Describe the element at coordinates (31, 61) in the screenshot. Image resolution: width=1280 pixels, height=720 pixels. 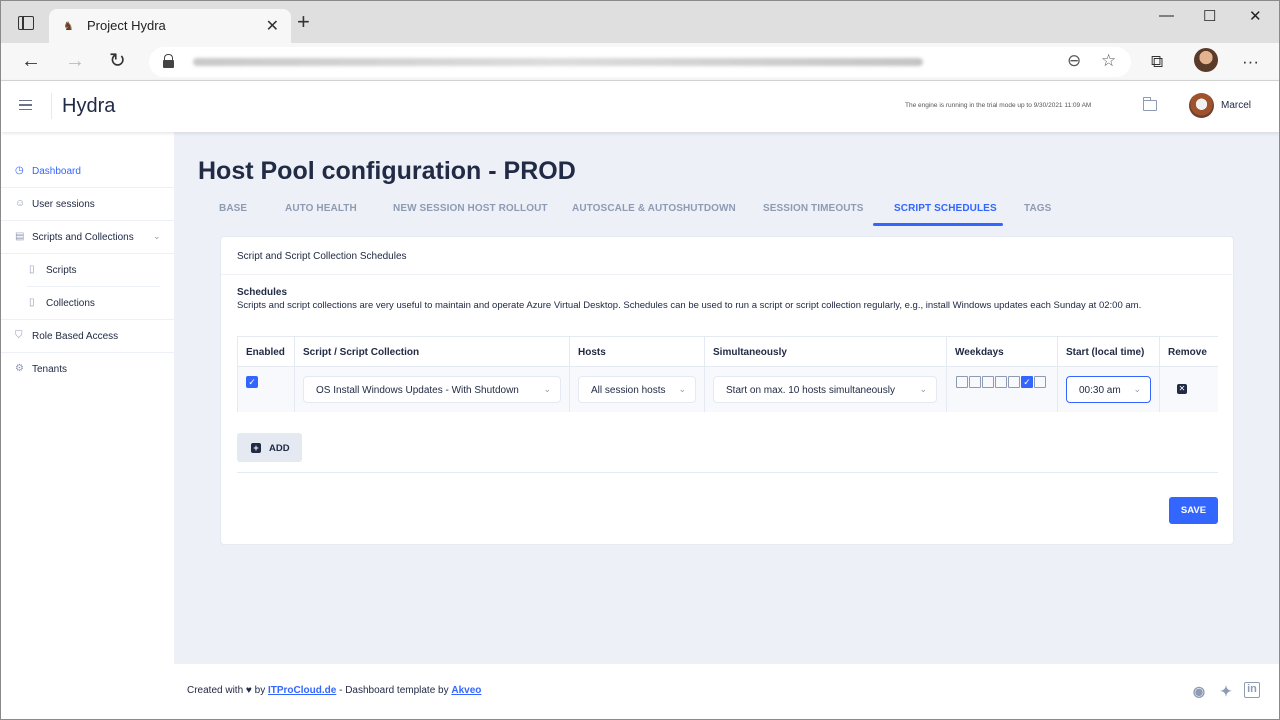
I see `back-button: ←` at that location.